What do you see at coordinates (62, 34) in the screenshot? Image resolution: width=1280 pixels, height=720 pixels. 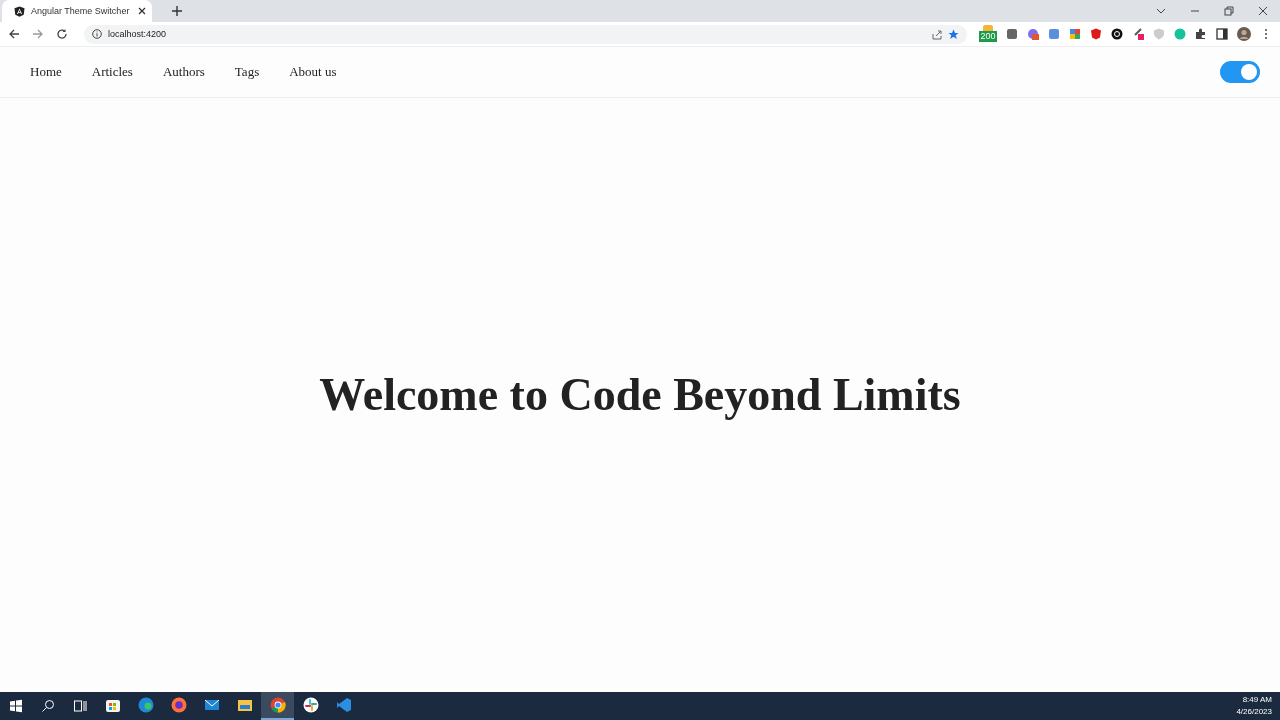 I see `reload-icon` at bounding box center [62, 34].